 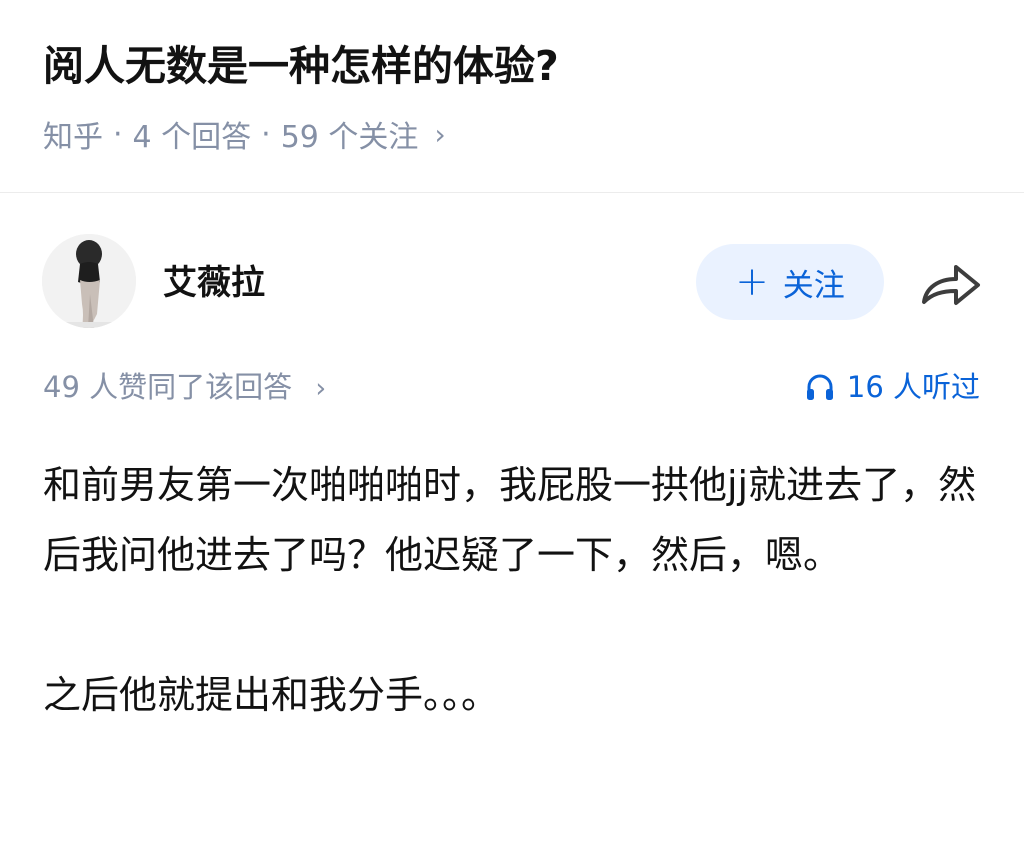 What do you see at coordinates (192, 137) in the screenshot?
I see `answer-count: 4 个回答` at bounding box center [192, 137].